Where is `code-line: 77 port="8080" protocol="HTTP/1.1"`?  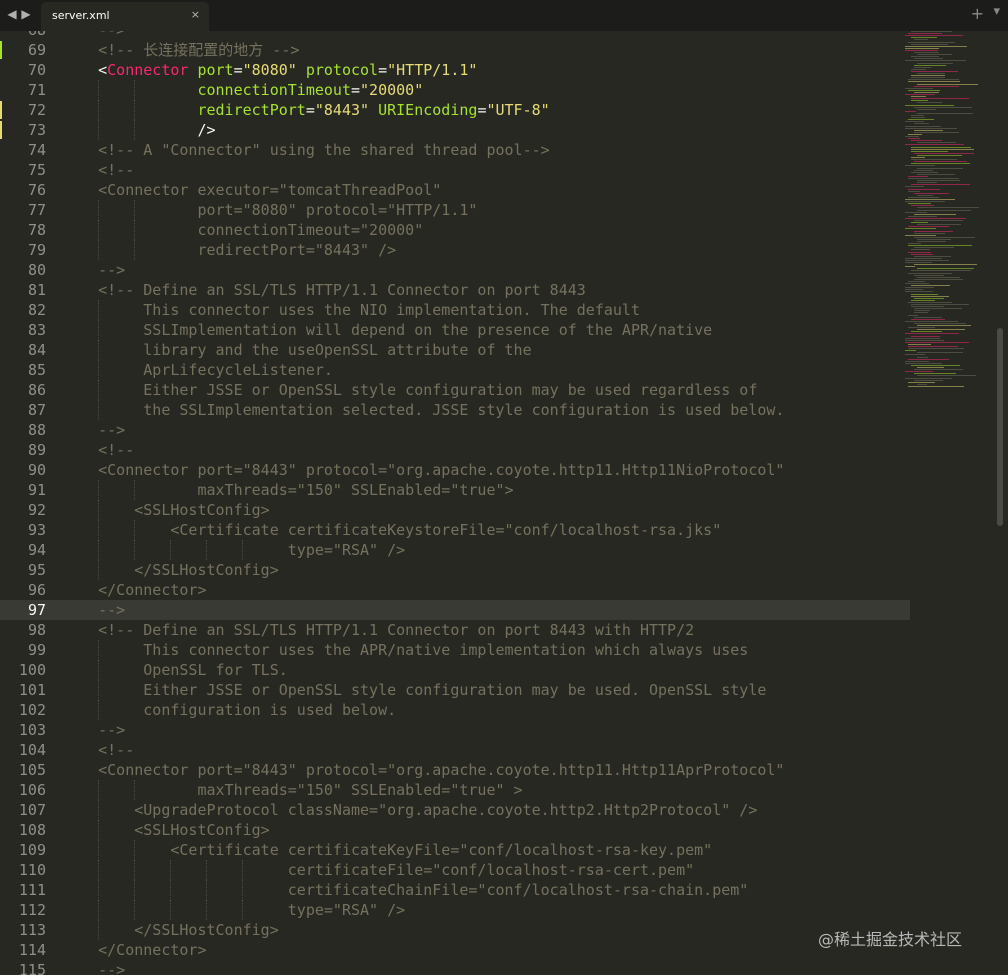 code-line: 77 port="8080" protocol="HTTP/1.1" is located at coordinates (455, 210).